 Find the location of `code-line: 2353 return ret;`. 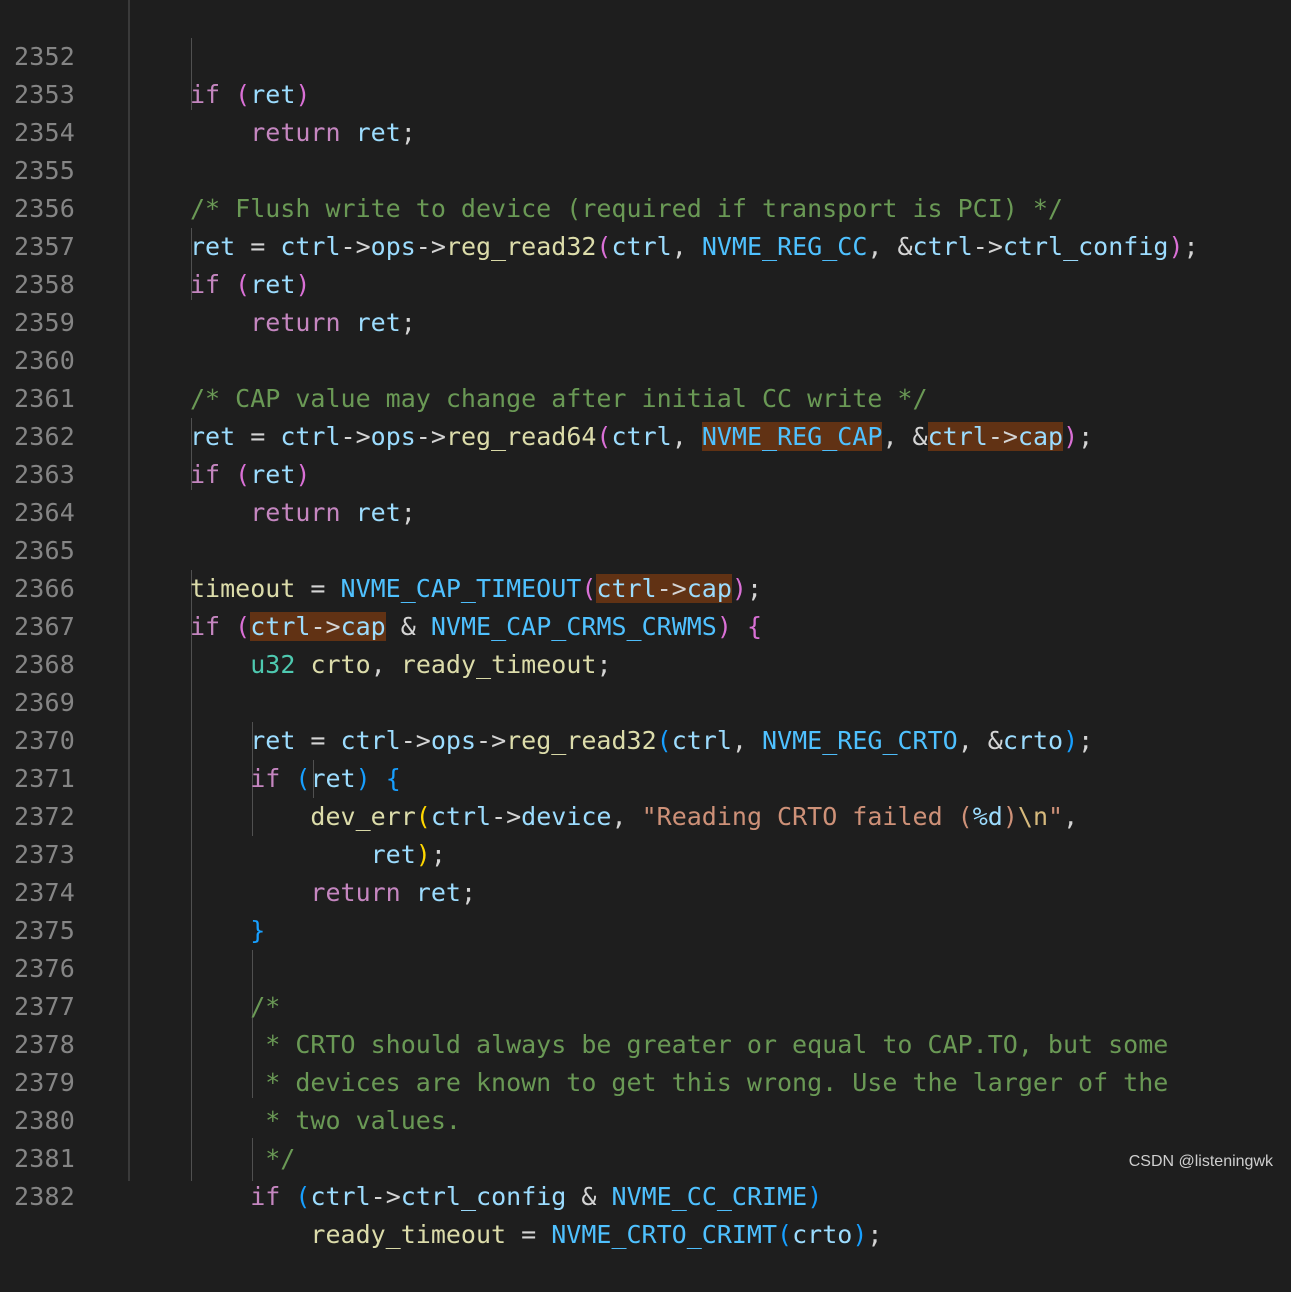

code-line: 2353 return ret; is located at coordinates (645, 92).